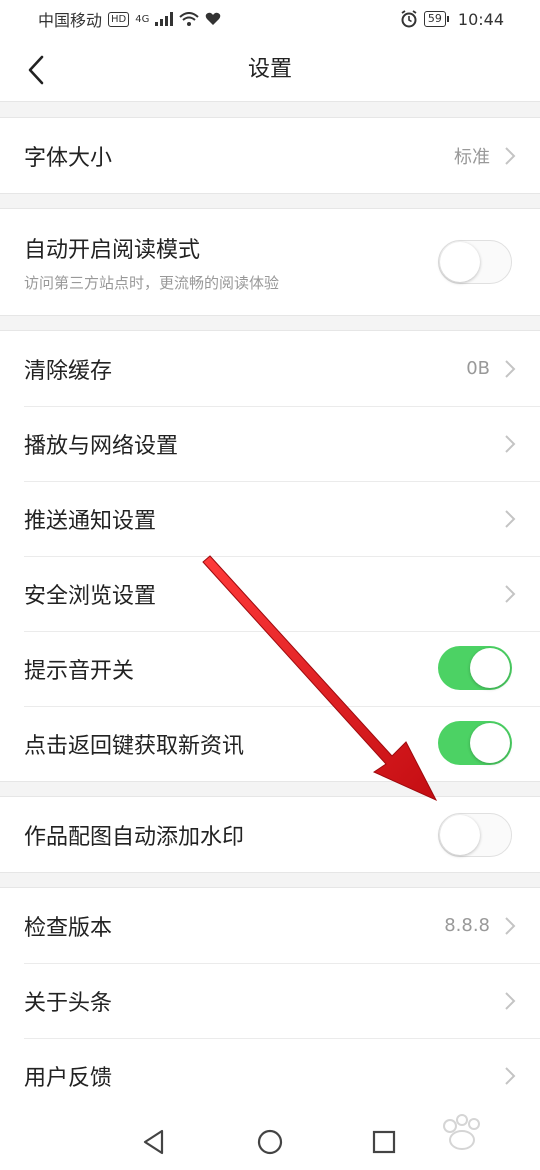 Image resolution: width=540 pixels, height=1170 pixels. I want to click on status-left: 中国移动 HD 4G, so click(129, 19).